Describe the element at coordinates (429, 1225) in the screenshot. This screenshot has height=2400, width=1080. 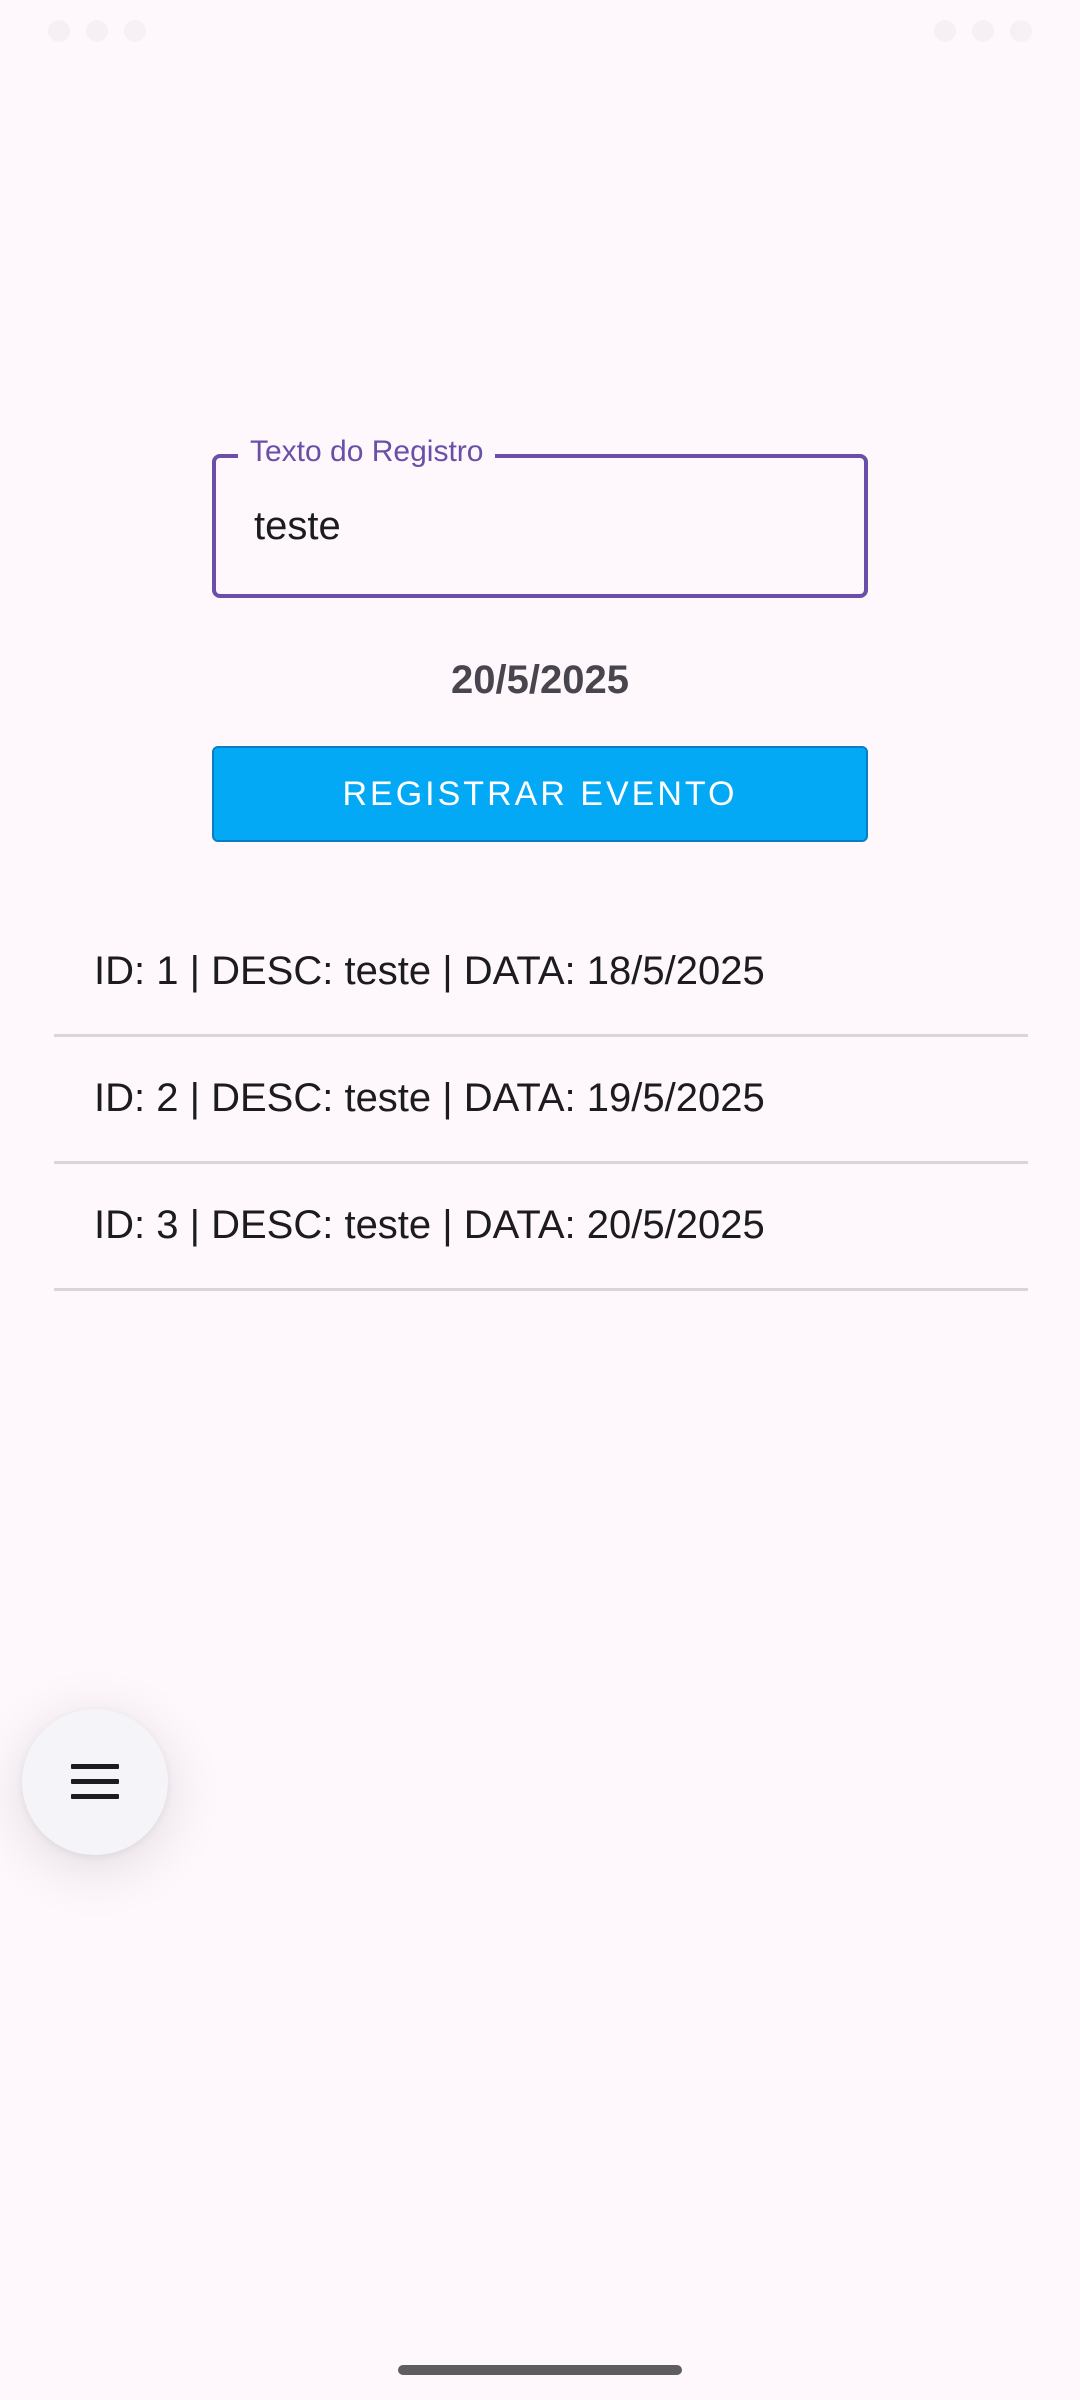
I see `list-item-text: ID: 3 | DESC: teste | DATA: 20/5/2025` at that location.